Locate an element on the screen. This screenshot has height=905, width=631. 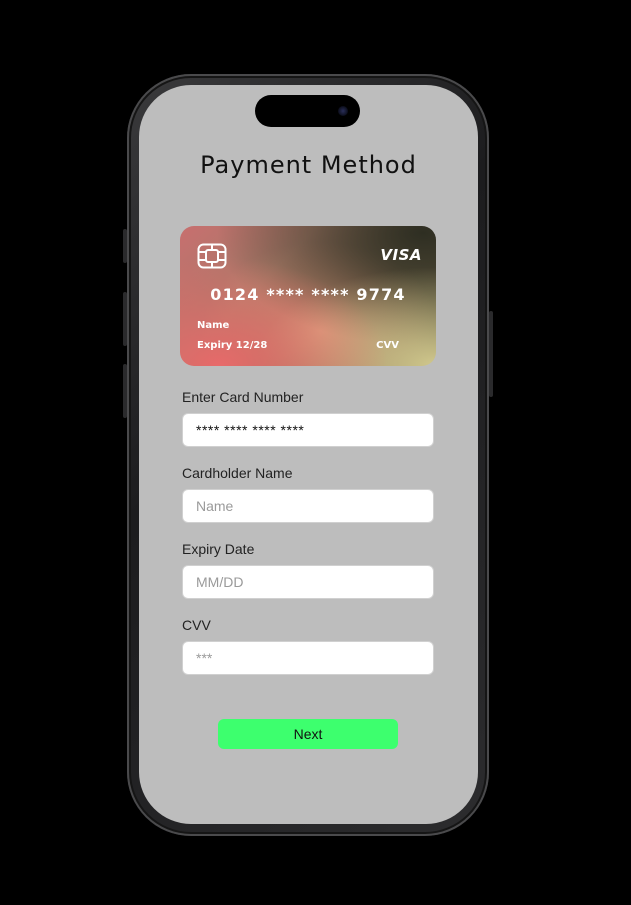
power-button is located at coordinates (491, 354).